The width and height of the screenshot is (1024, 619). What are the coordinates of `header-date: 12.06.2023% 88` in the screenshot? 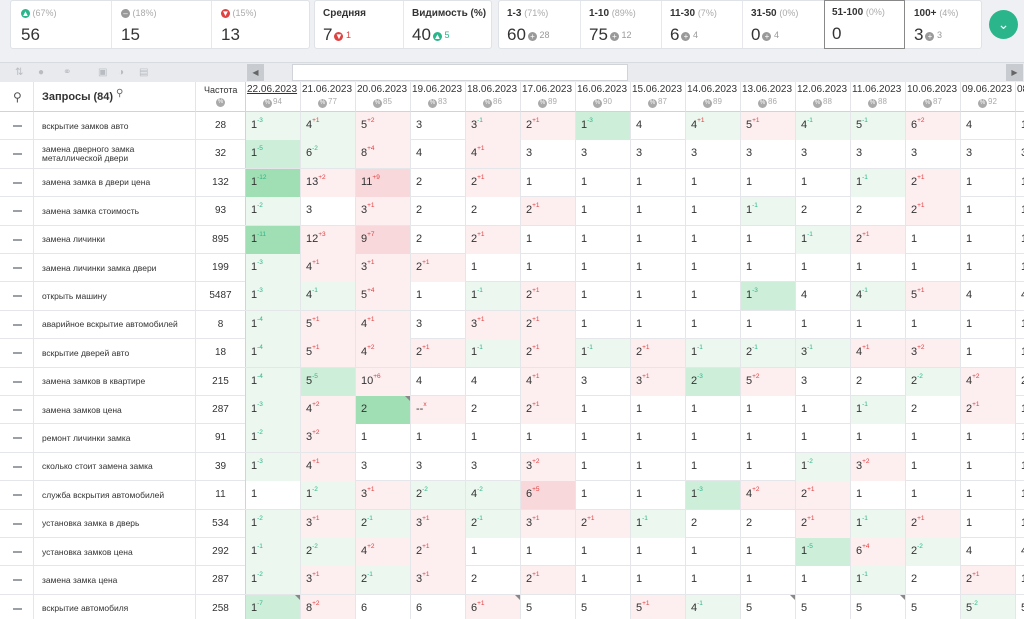 It's located at (823, 97).